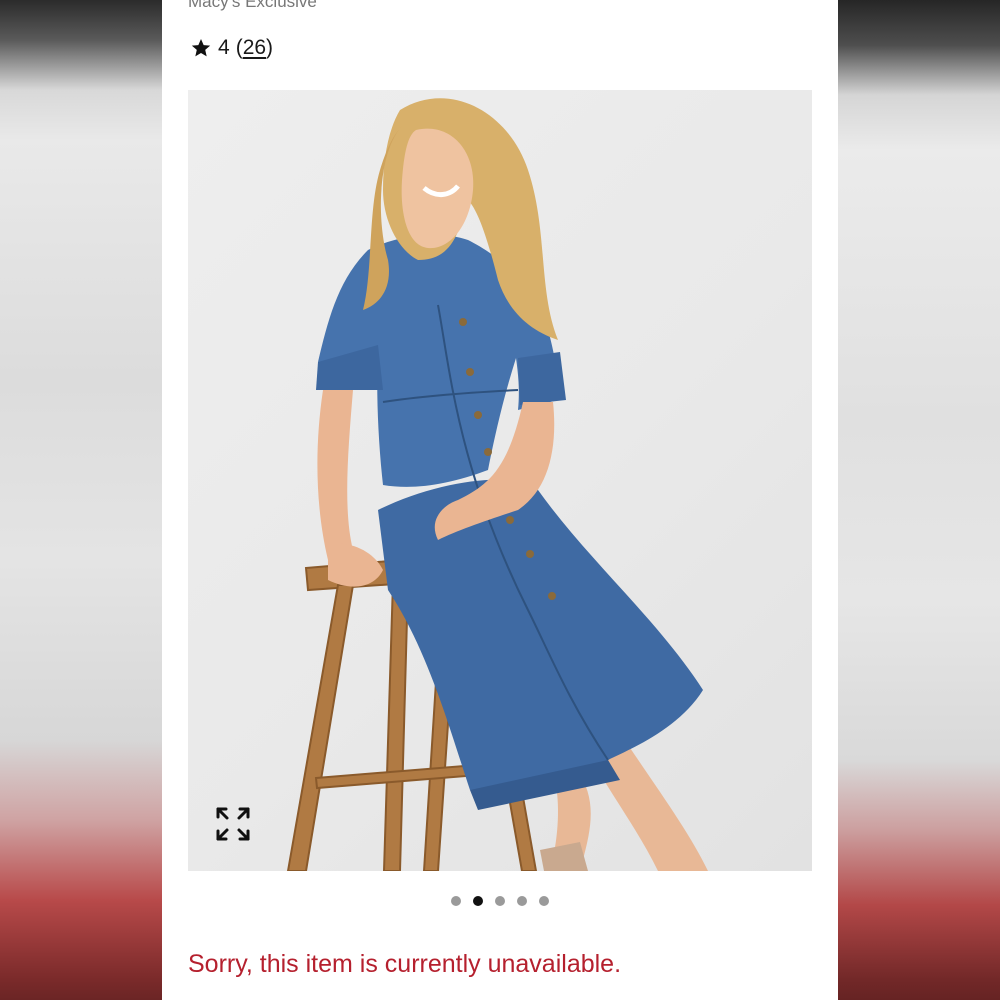 Image resolution: width=1000 pixels, height=1000 pixels. Describe the element at coordinates (224, 47) in the screenshot. I see `rating-value: 4` at that location.